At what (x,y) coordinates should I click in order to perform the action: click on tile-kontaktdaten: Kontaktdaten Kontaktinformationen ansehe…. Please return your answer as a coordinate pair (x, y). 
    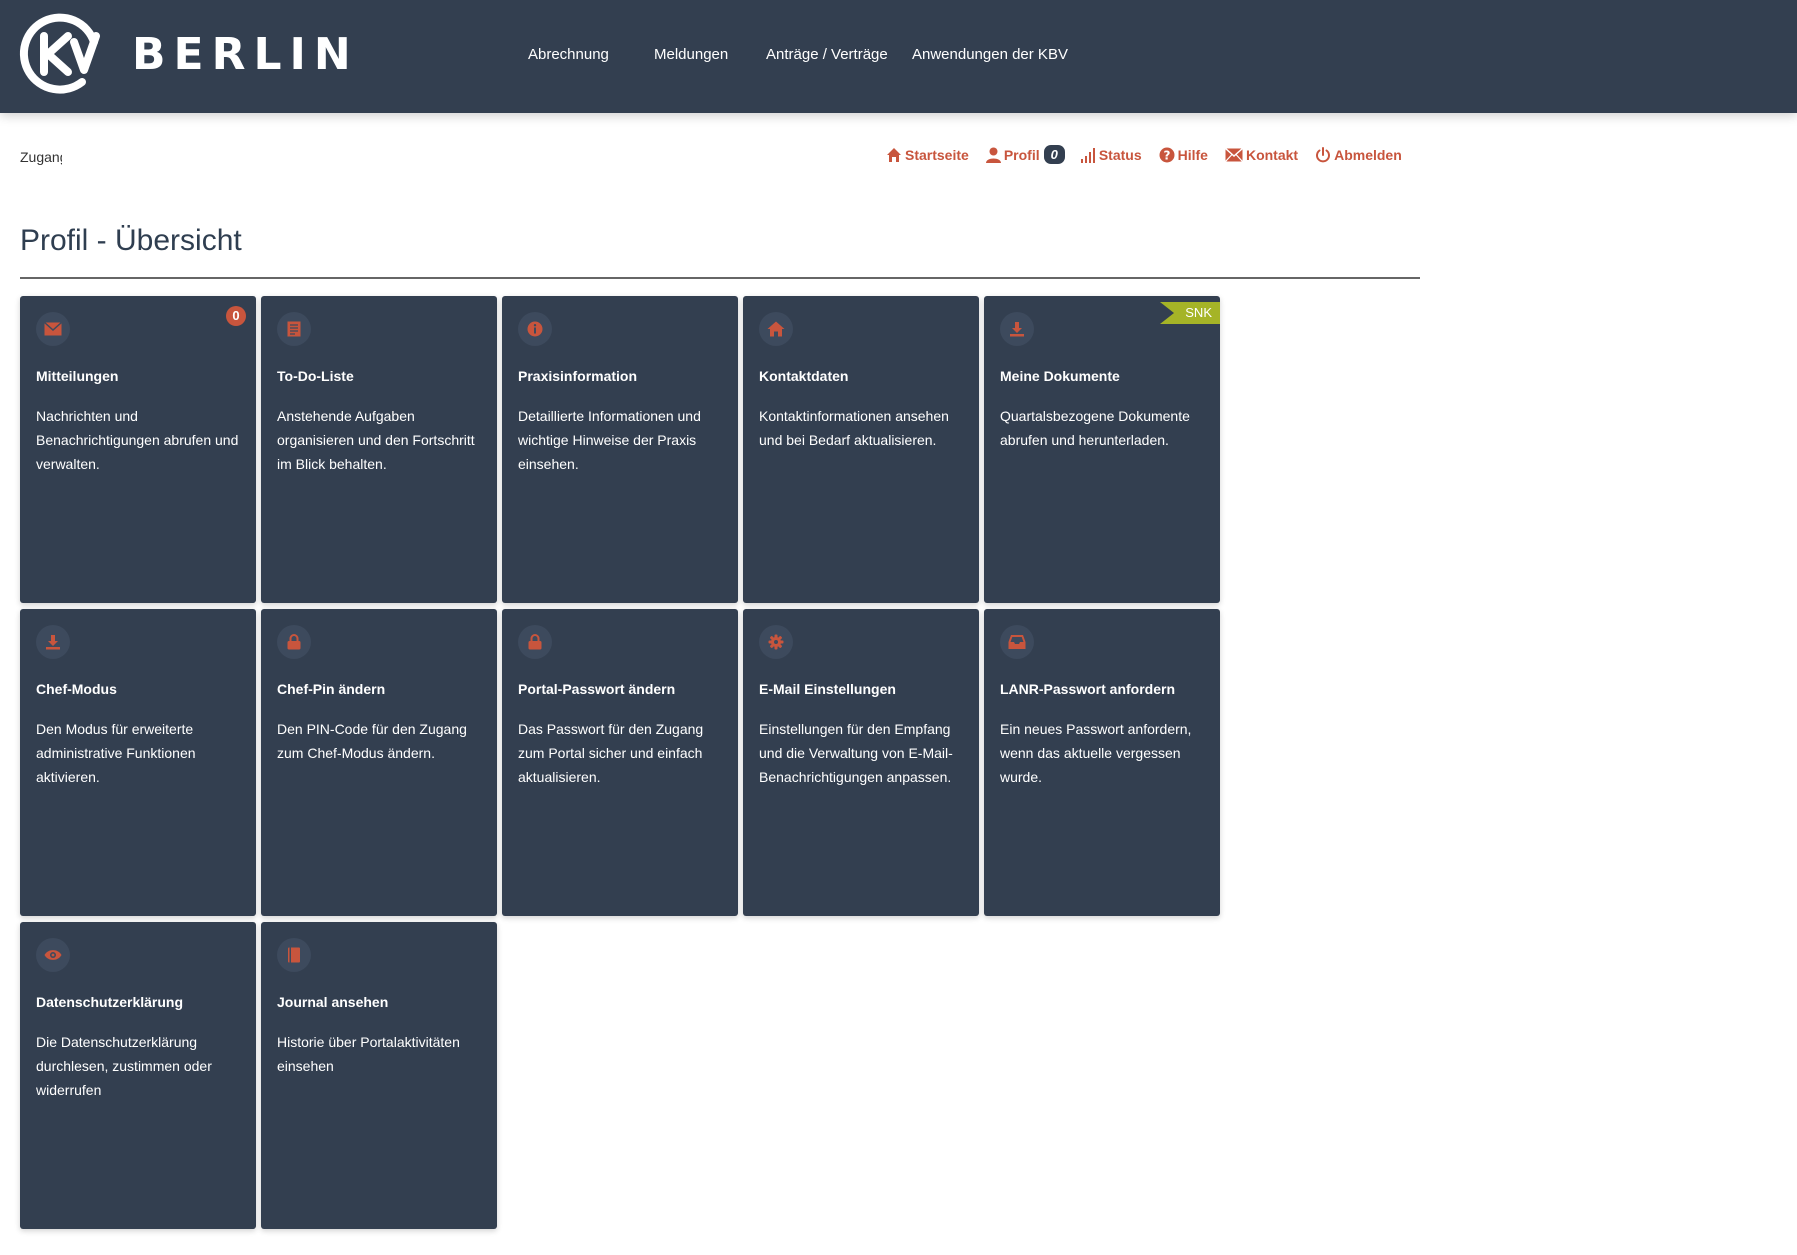
    Looking at the image, I should click on (861, 449).